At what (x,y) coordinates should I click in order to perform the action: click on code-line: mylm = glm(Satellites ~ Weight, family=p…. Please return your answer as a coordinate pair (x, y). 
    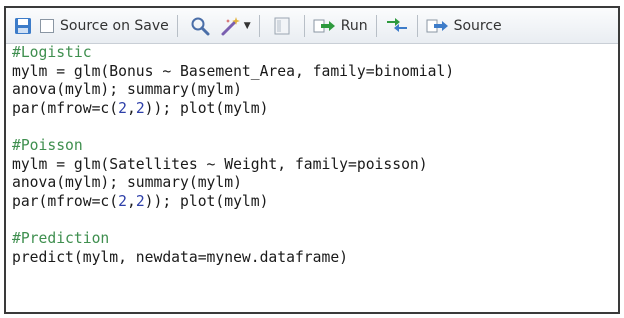
    Looking at the image, I should click on (220, 164).